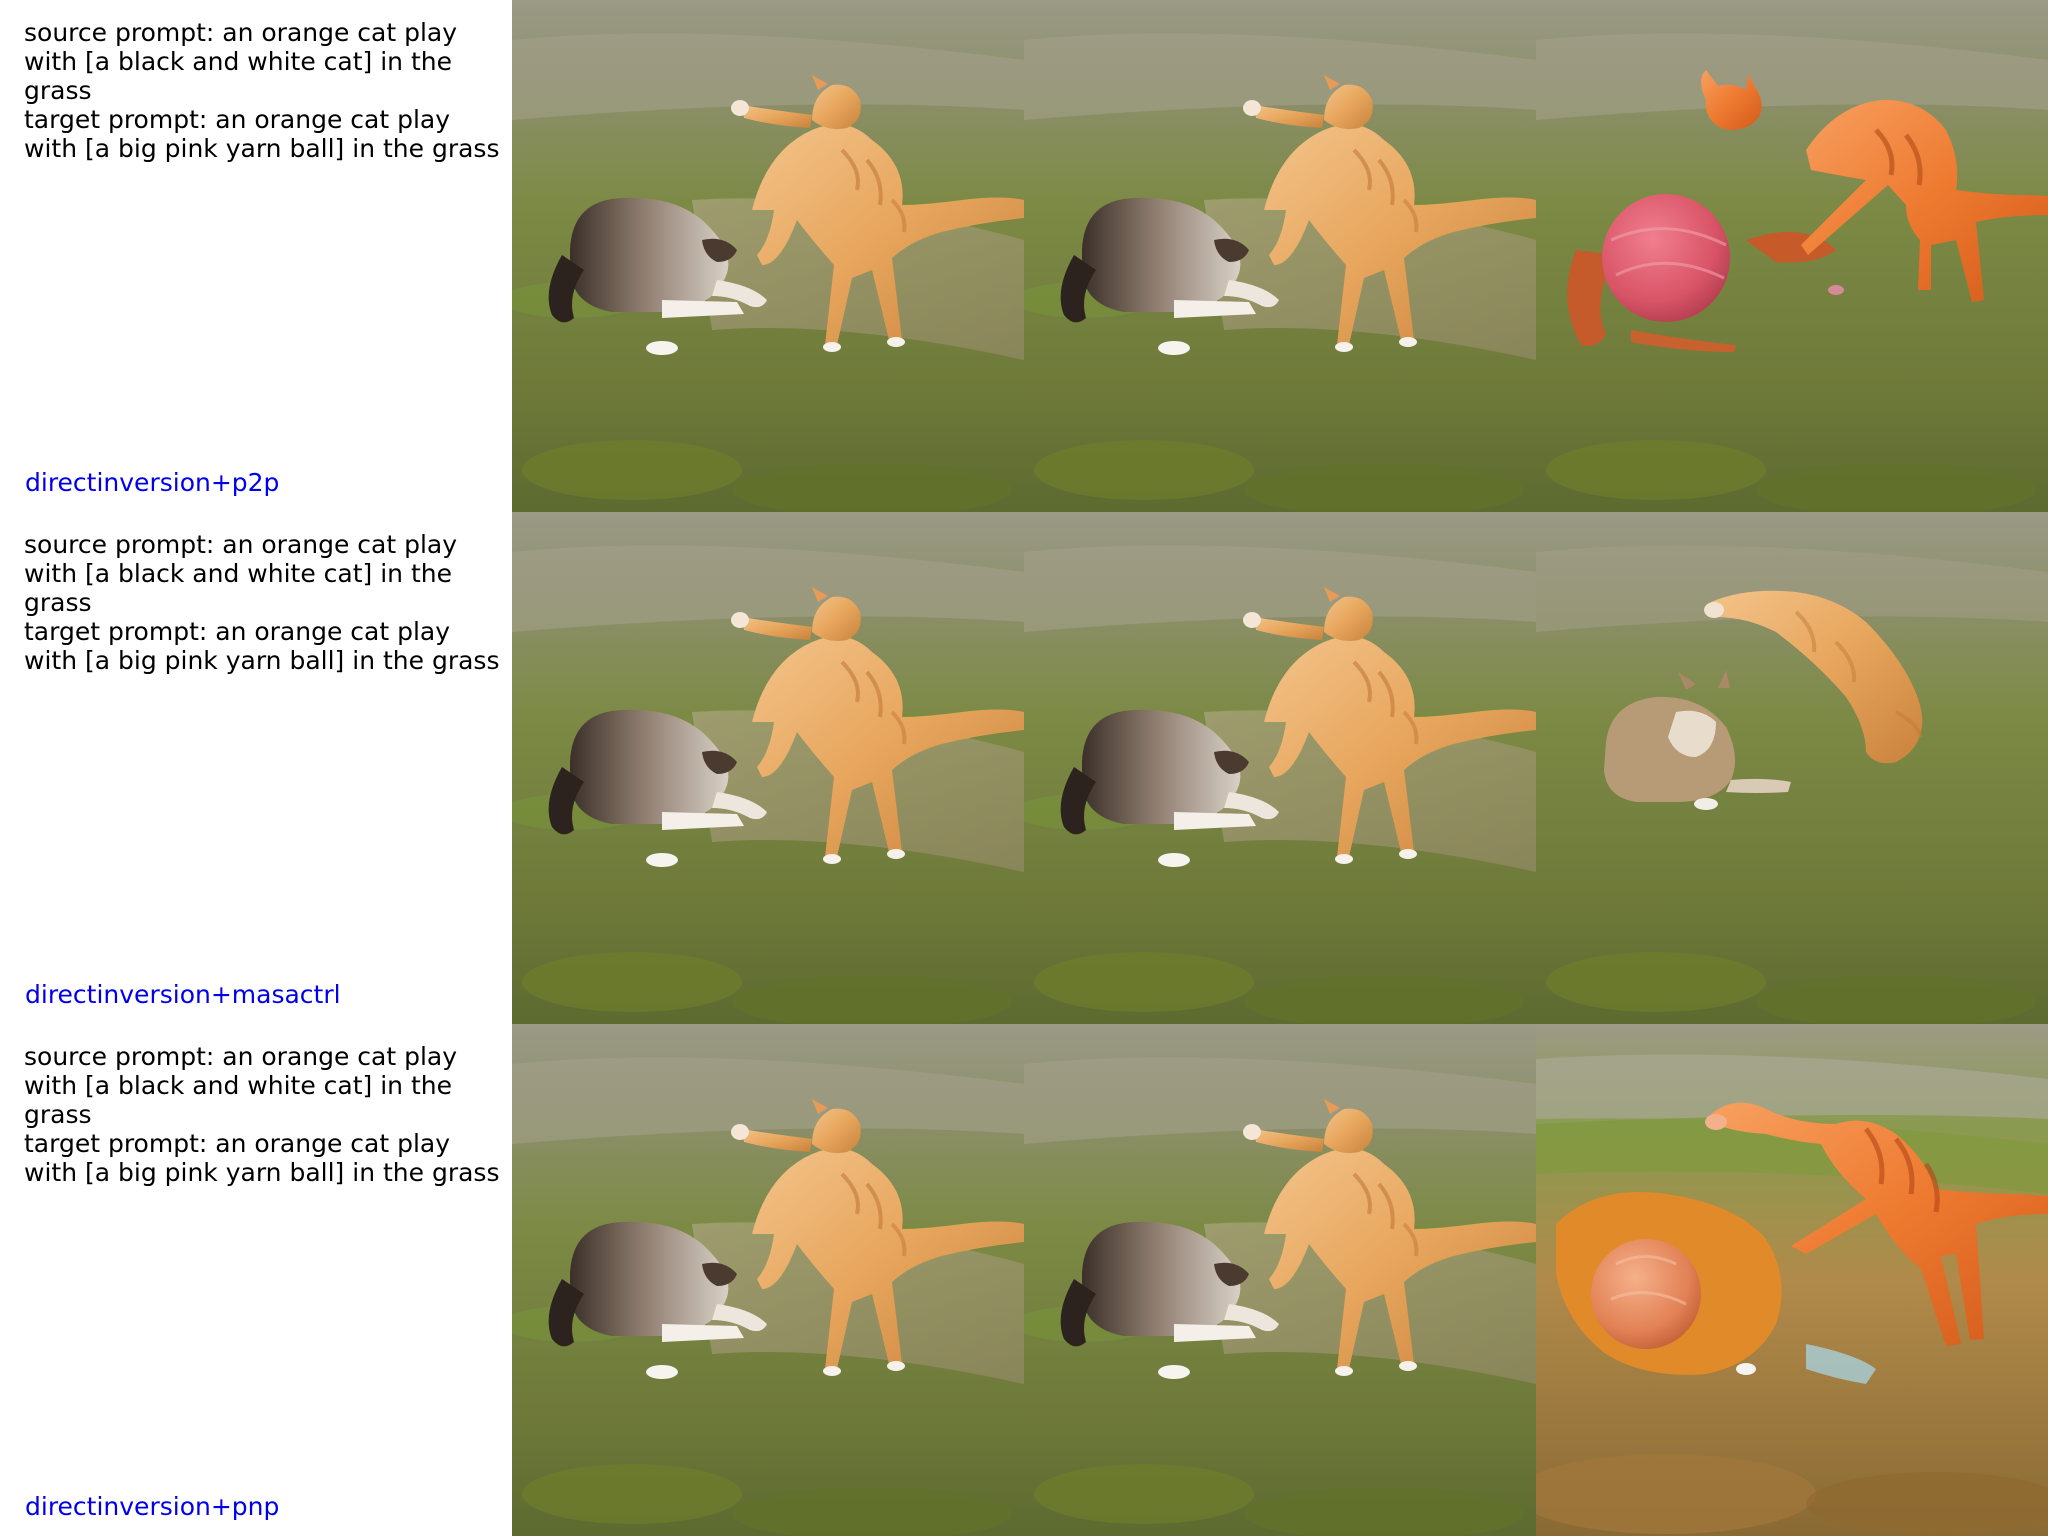 The image size is (2048, 1536). I want to click on method-label: directinversion+p2p, so click(152, 482).